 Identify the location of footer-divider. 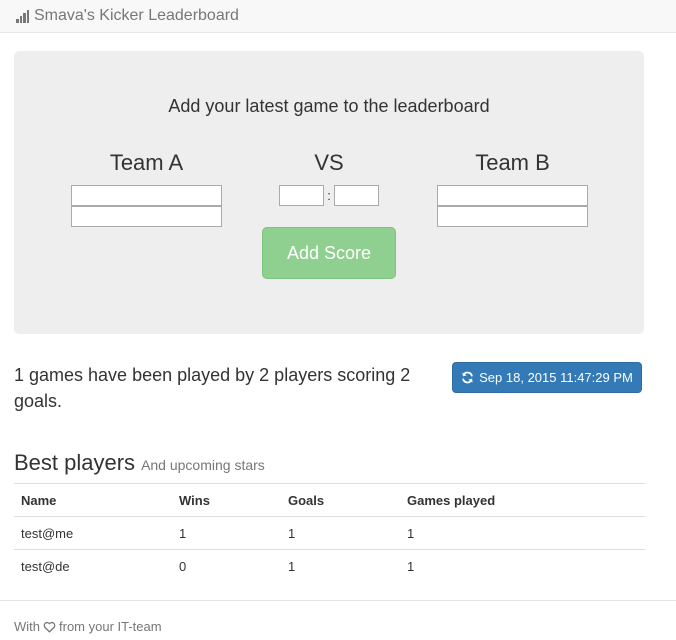
(338, 600).